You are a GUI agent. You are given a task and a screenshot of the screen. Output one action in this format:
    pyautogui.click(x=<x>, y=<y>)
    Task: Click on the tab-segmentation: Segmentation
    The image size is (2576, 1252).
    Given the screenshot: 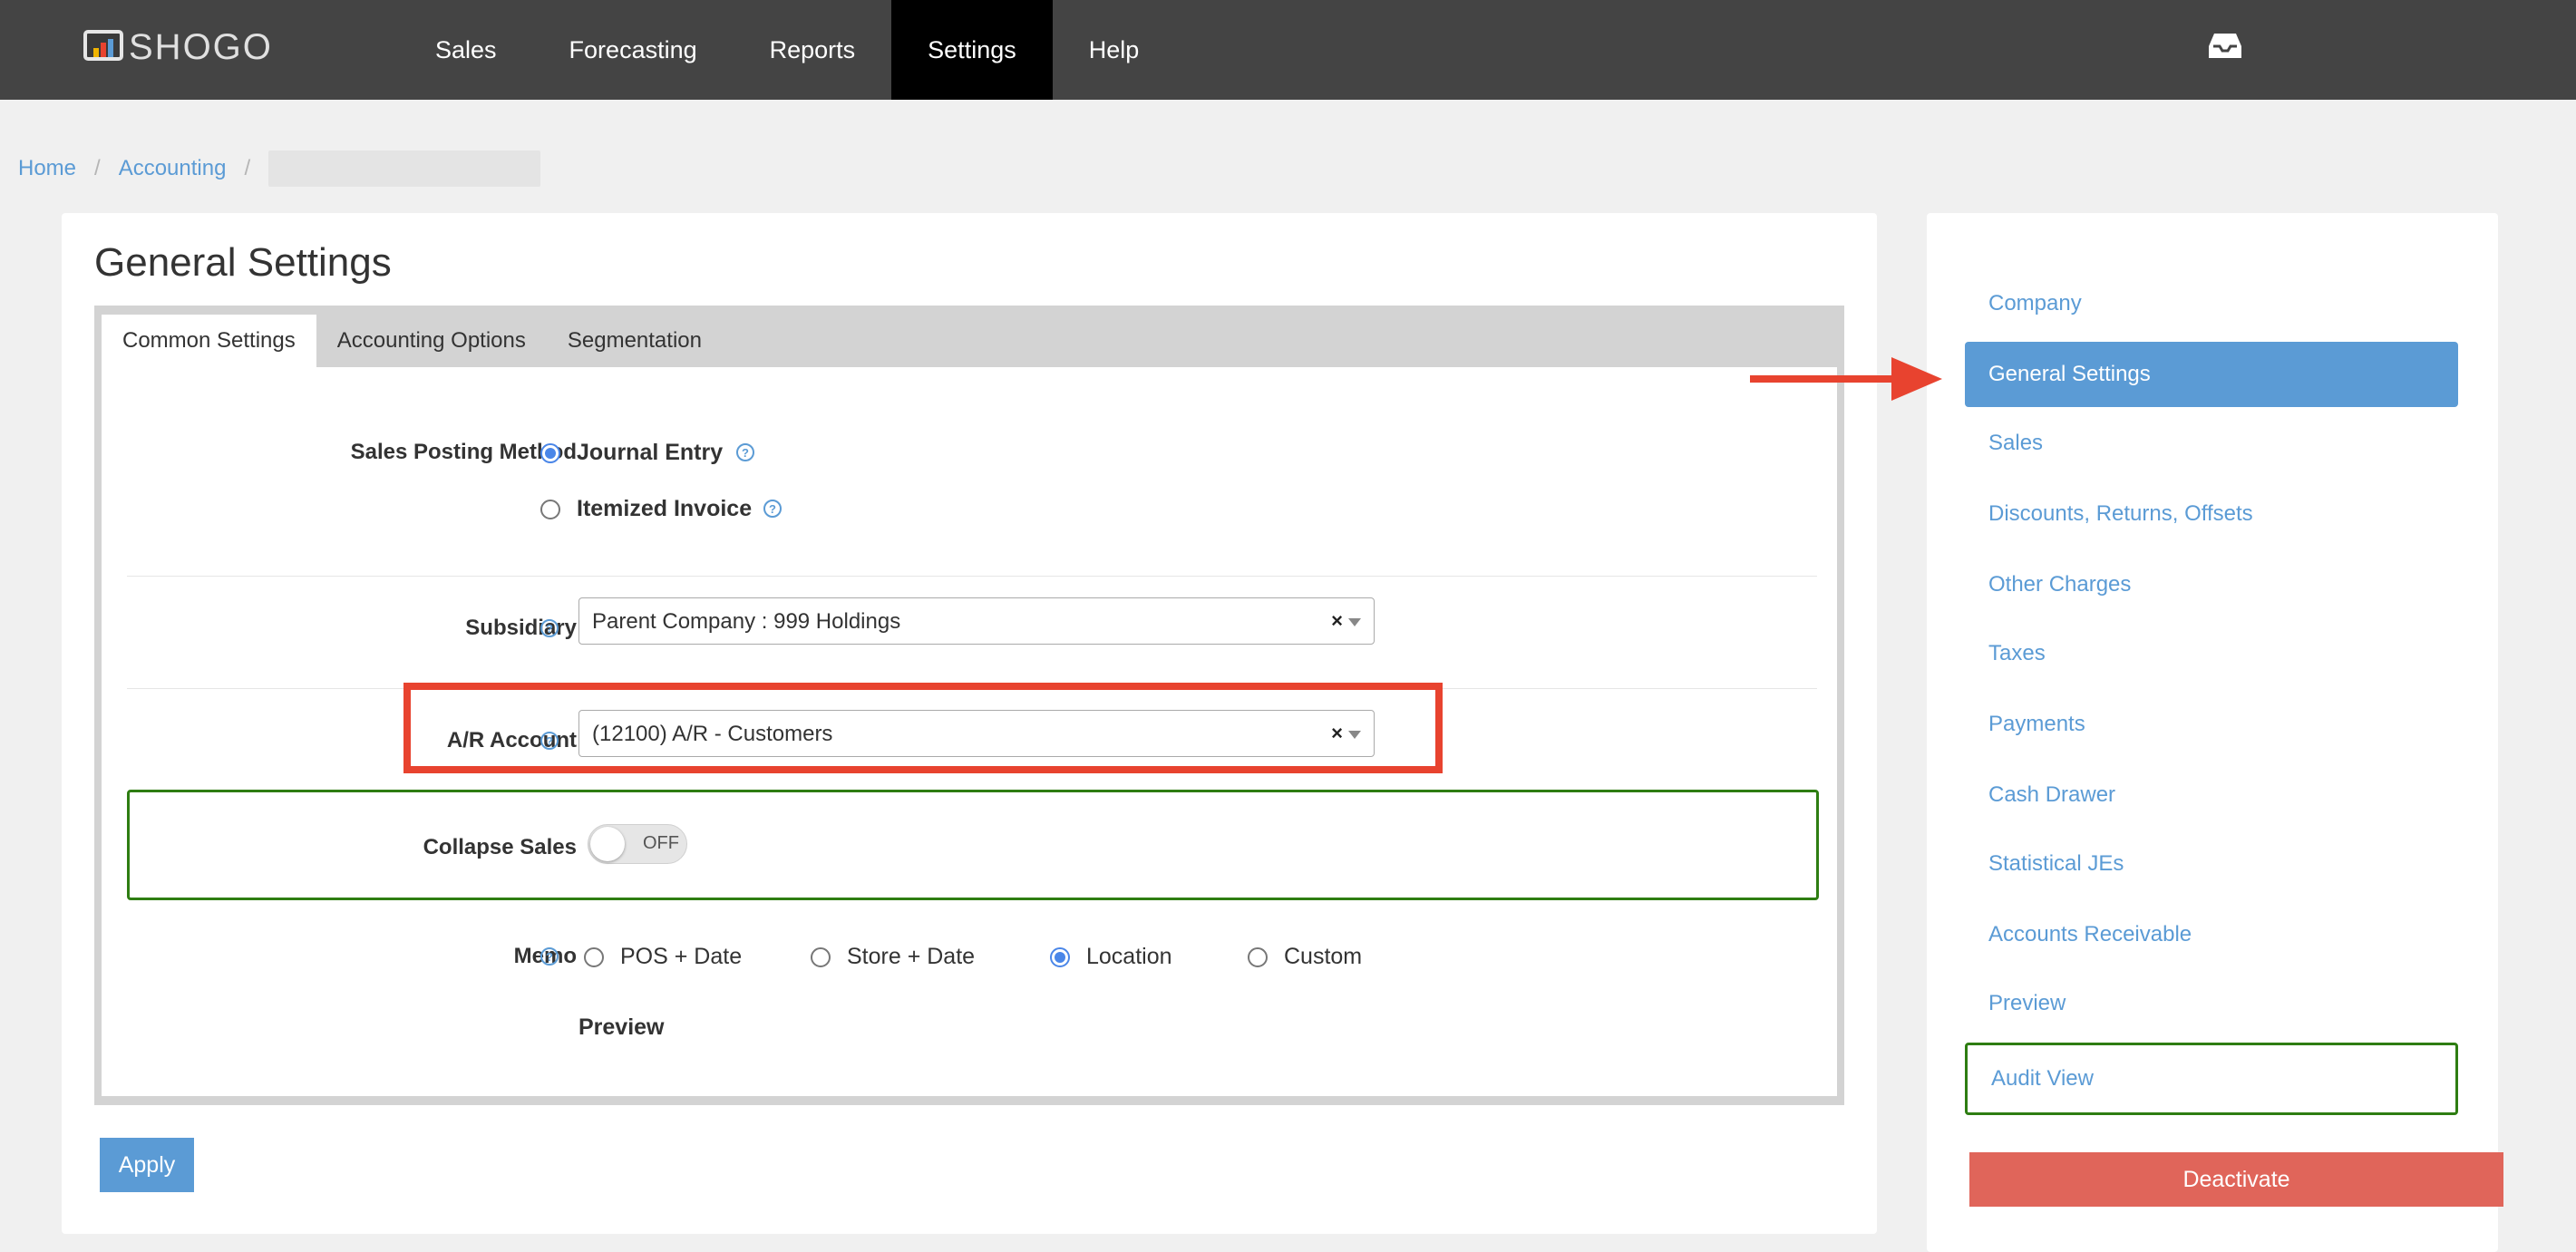 What is the action you would take?
    pyautogui.click(x=635, y=341)
    